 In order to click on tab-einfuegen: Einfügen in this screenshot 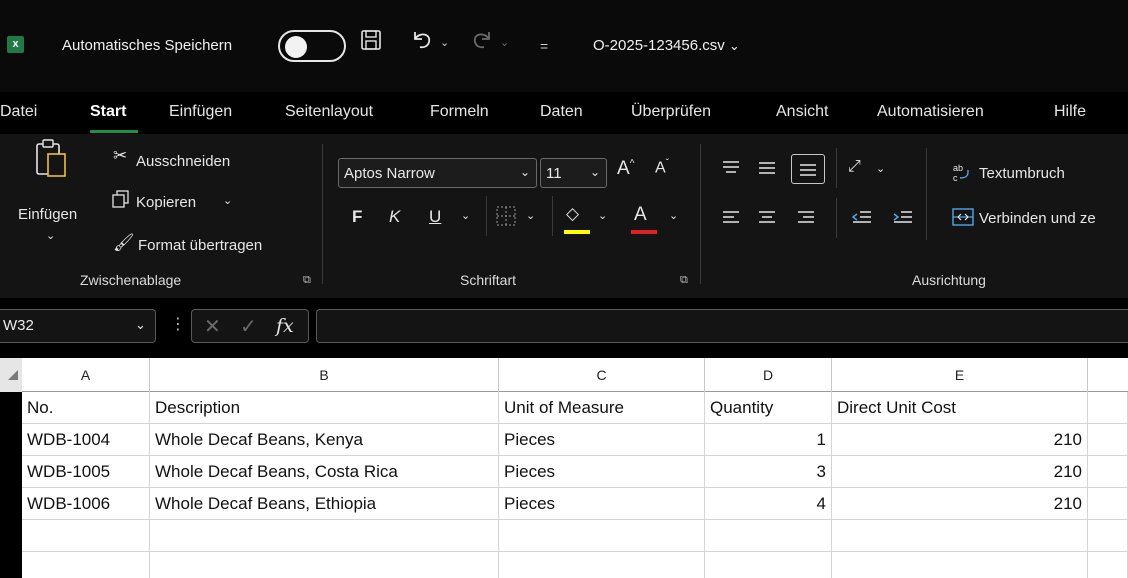, I will do `click(200, 112)`.